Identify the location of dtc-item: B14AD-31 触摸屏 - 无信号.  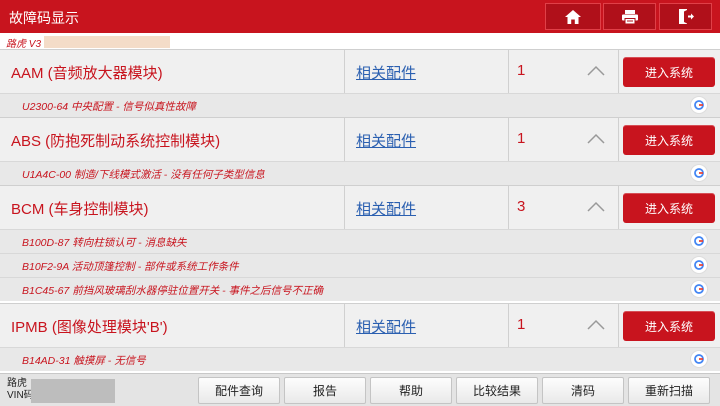
(360, 359).